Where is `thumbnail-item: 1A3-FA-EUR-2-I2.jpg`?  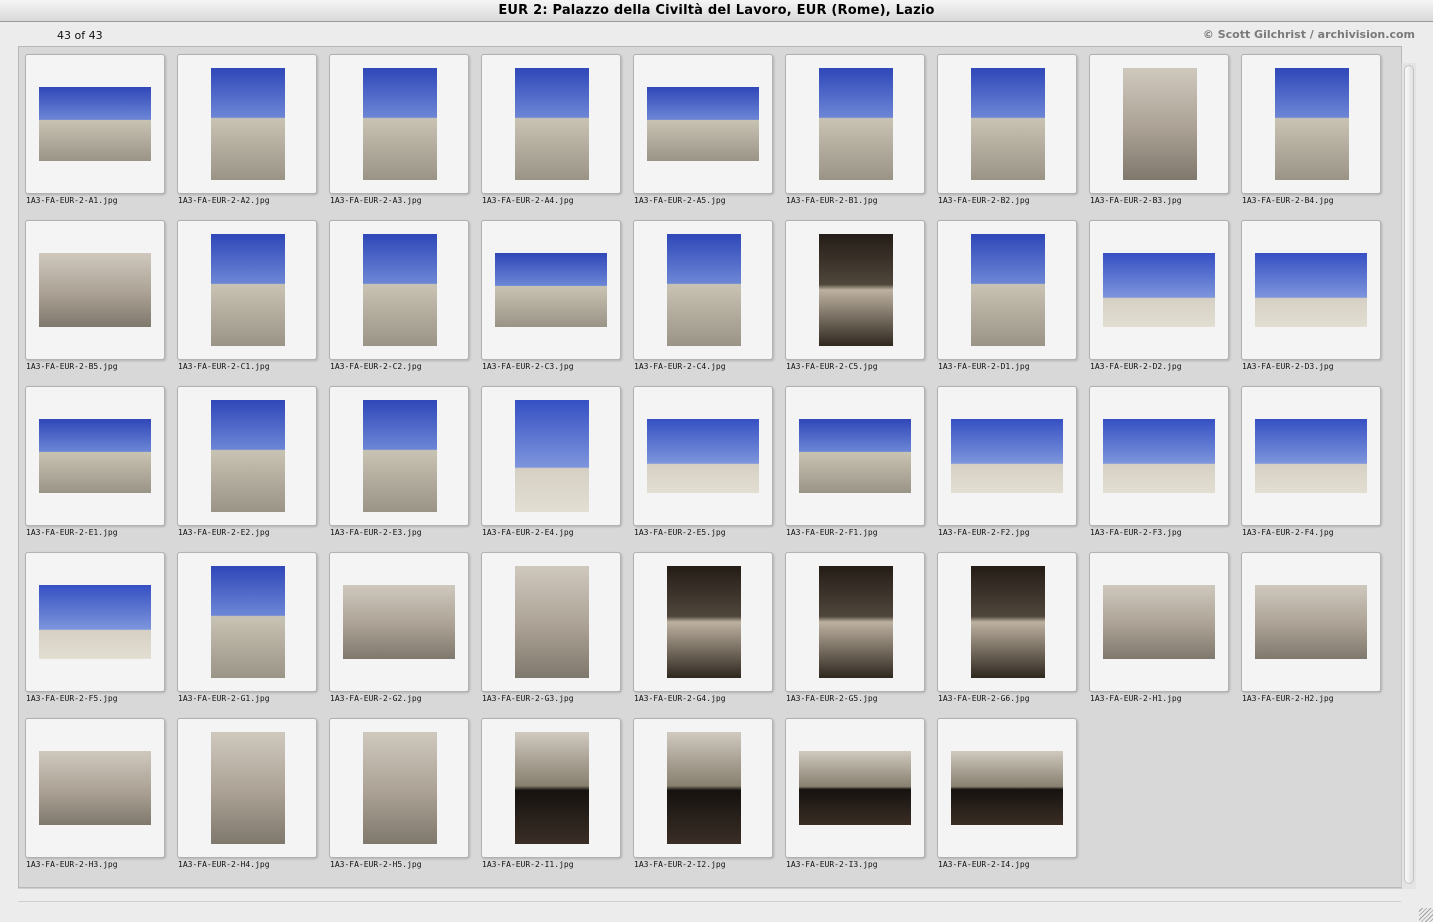 thumbnail-item: 1A3-FA-EUR-2-I2.jpg is located at coordinates (703, 798).